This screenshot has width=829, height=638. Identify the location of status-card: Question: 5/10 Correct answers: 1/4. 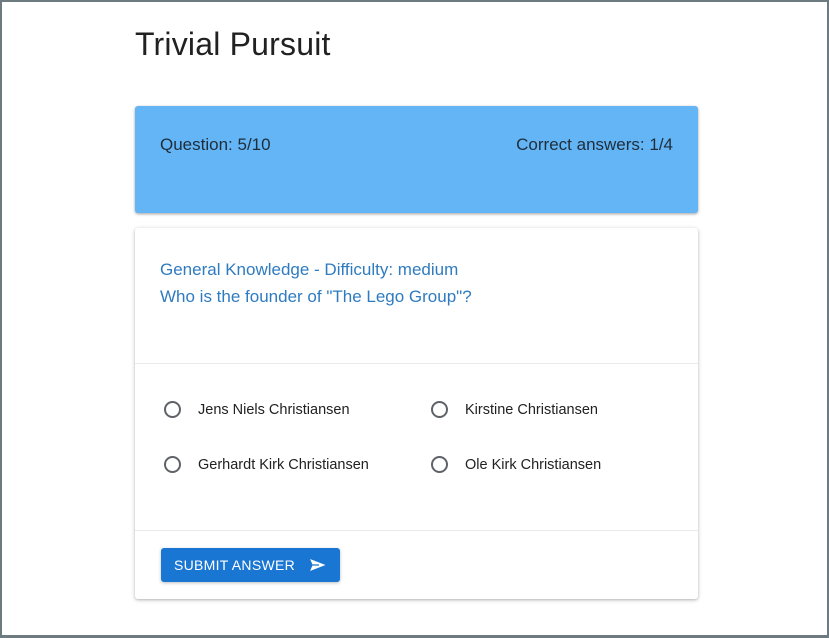
(416, 159).